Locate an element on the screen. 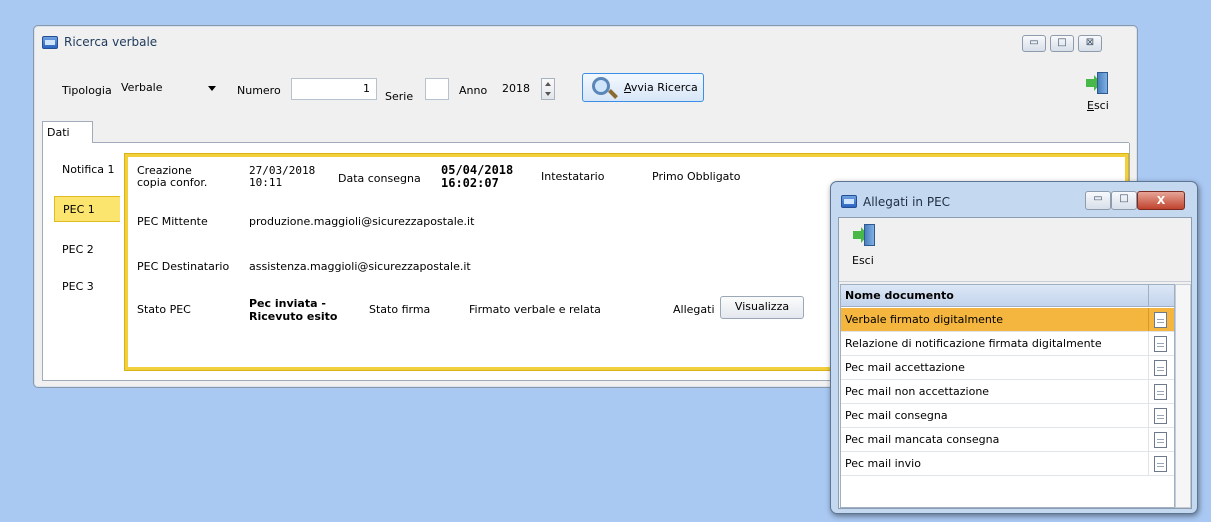  tipologia-label: Tipologia is located at coordinates (87, 90).